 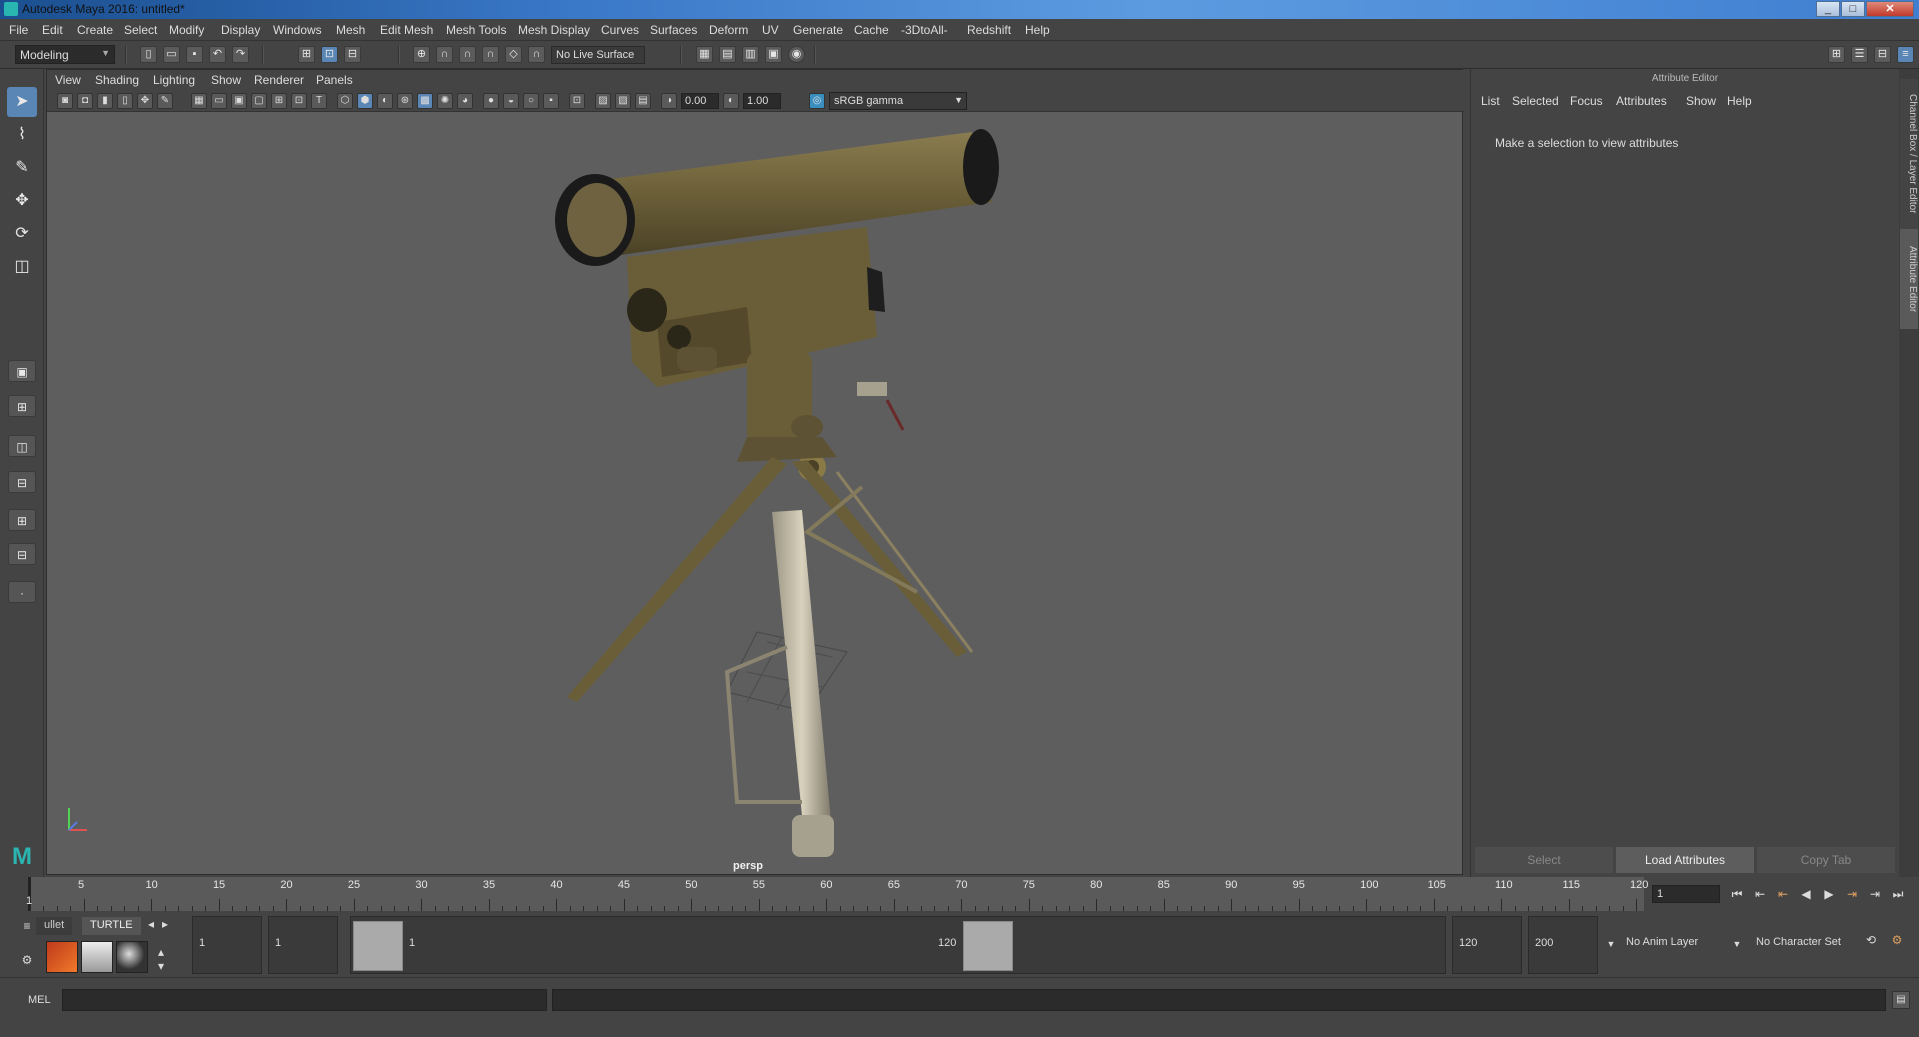 I want to click on color-management-icon: ◎, so click(x=817, y=101).